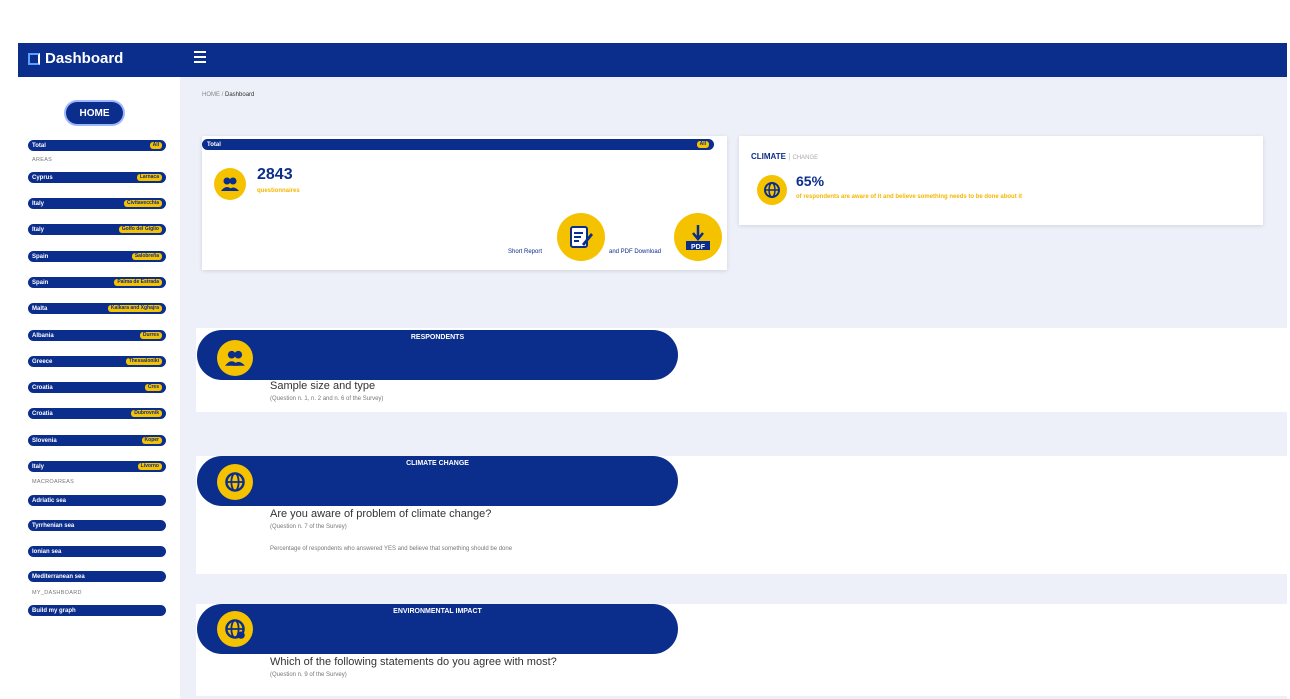 This screenshot has width=1290, height=699. What do you see at coordinates (97, 576) in the screenshot?
I see `sidebar-item-macroarea: Mediterranean sea` at bounding box center [97, 576].